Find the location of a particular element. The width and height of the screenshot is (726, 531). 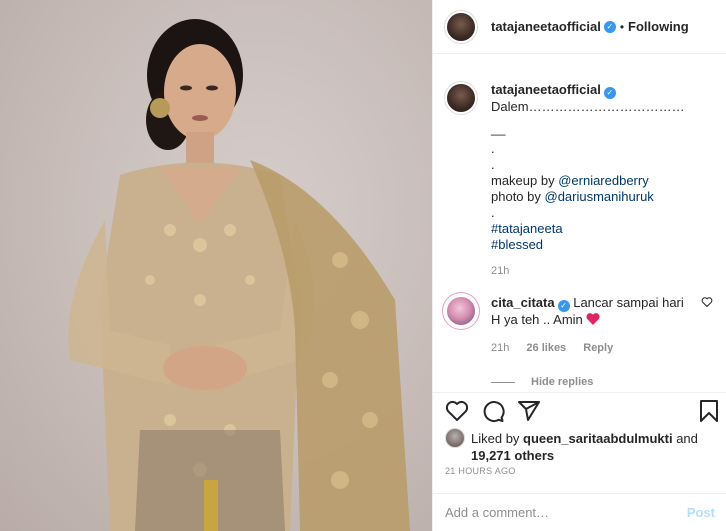

caption-time: 21h is located at coordinates (602, 271).